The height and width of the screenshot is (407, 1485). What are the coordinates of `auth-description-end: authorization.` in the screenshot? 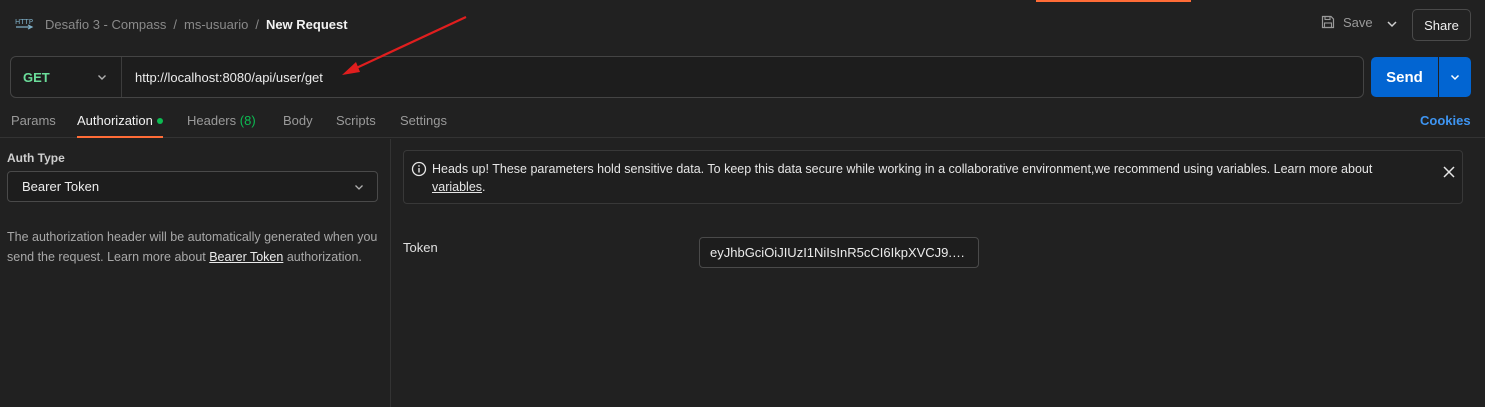 It's located at (322, 257).